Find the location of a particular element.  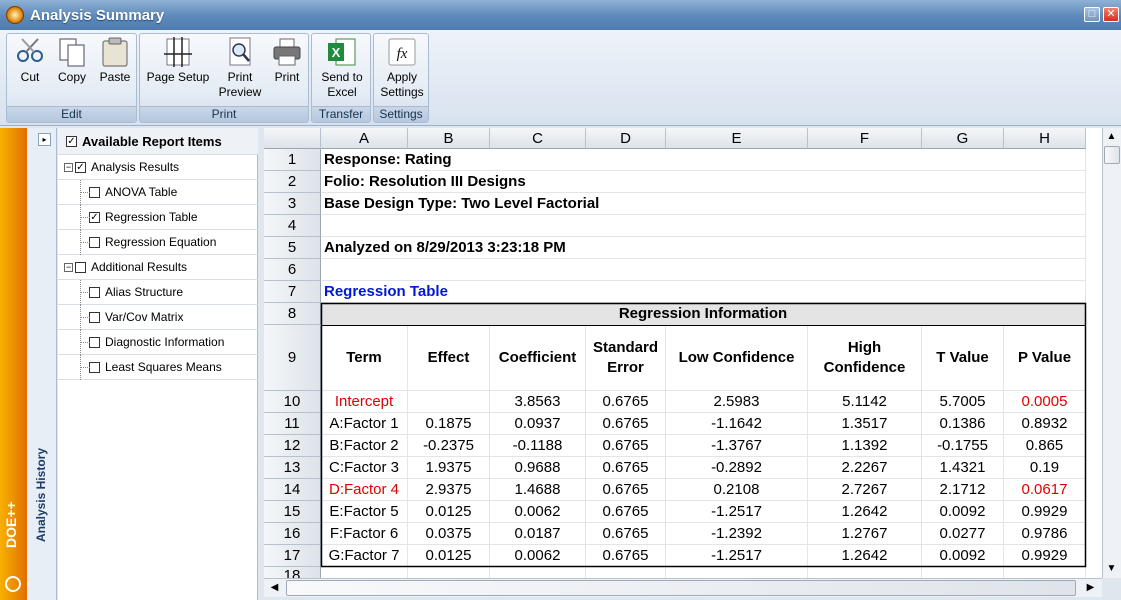

report-item: − Additional Results is located at coordinates (158, 267).